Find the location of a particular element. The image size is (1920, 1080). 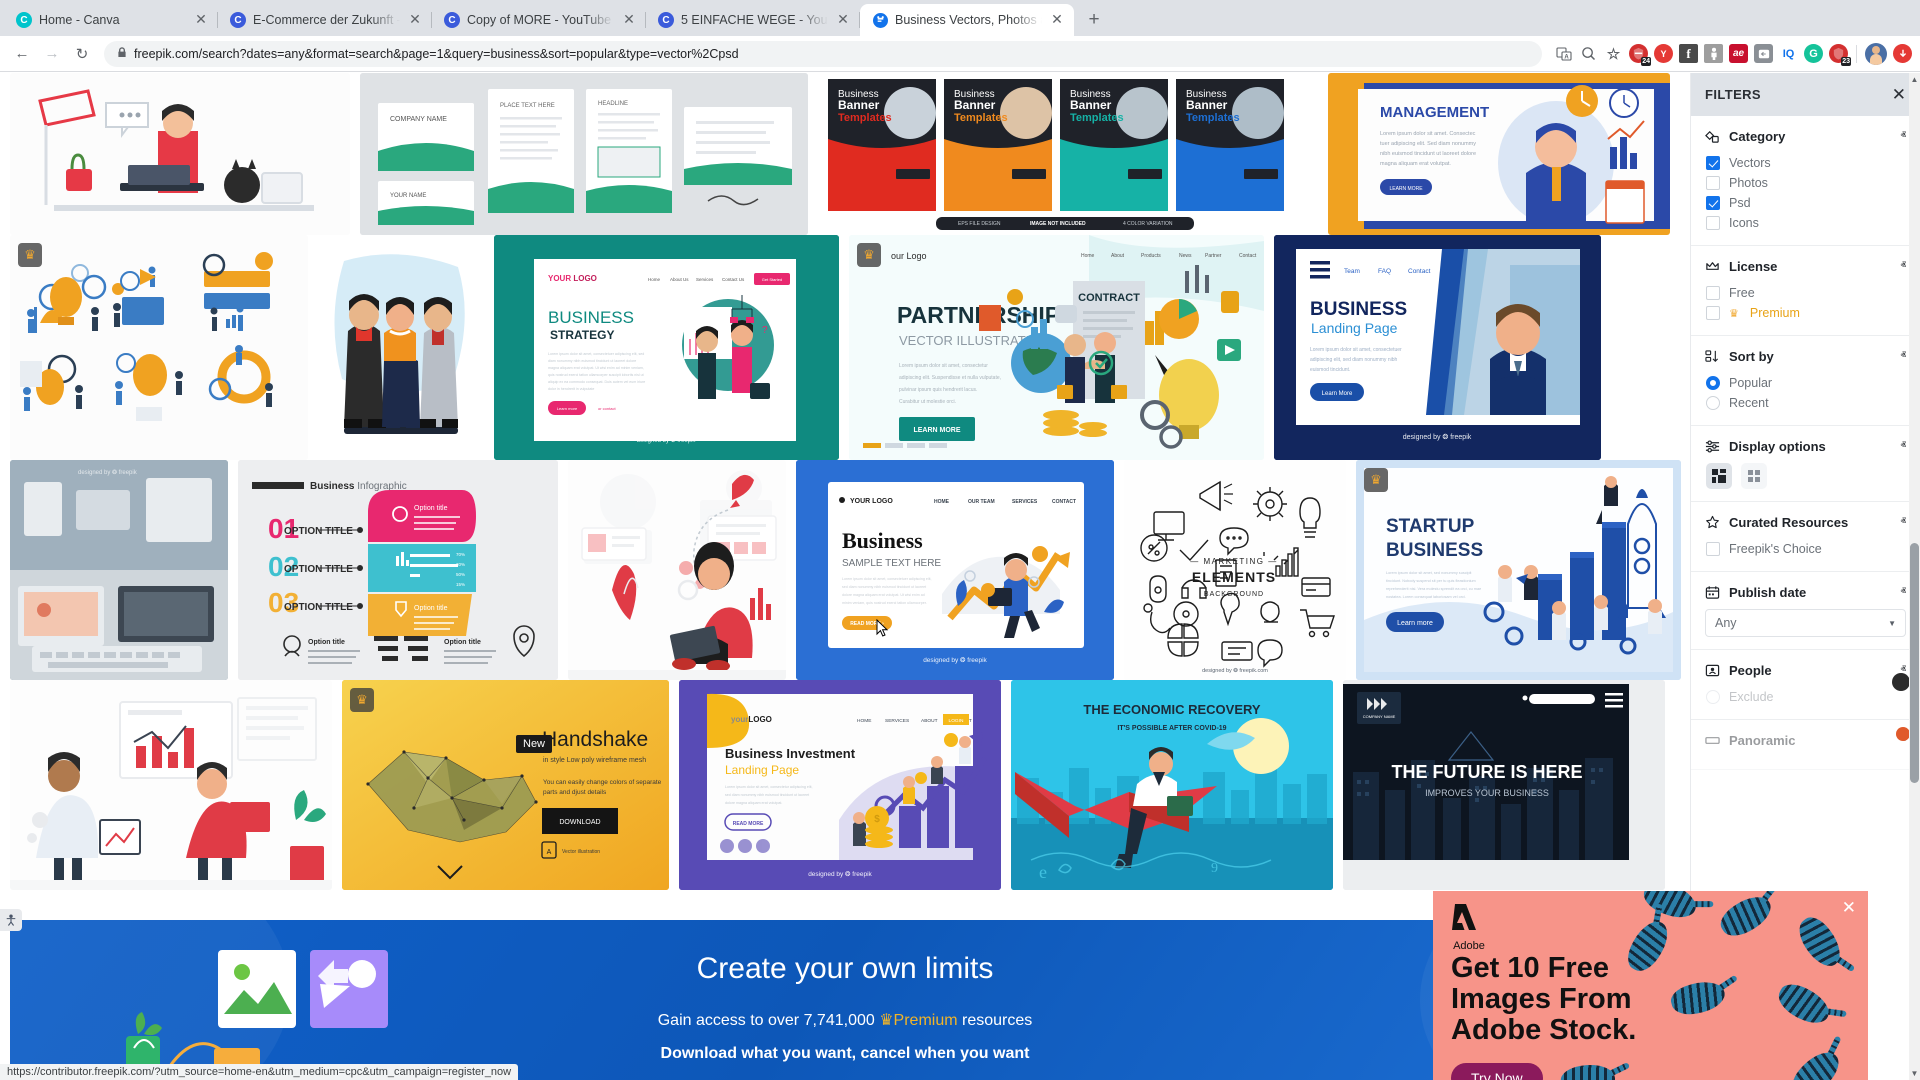

facebook-icon: f is located at coordinates (1688, 53).